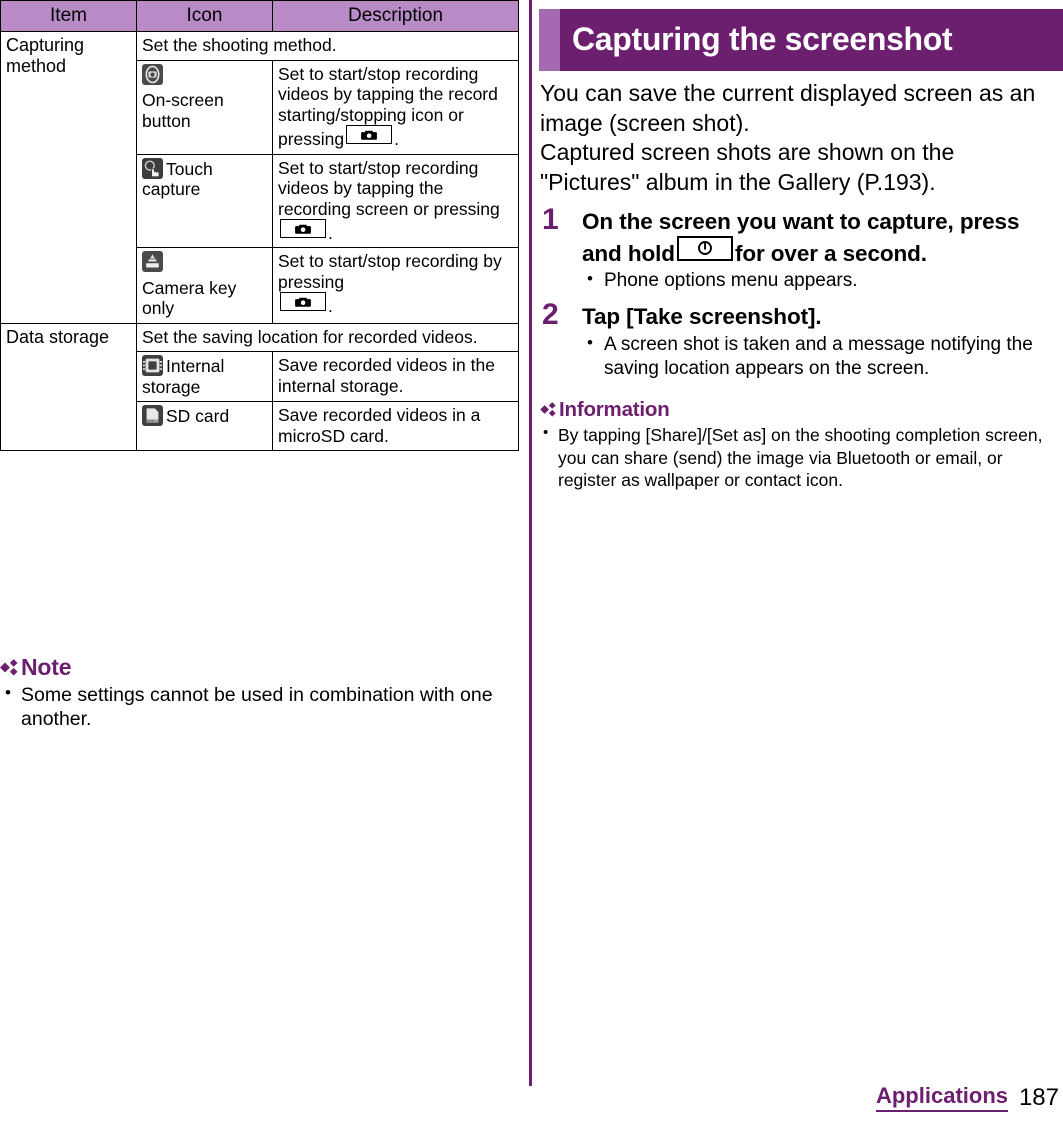 This screenshot has width=1063, height=1126. What do you see at coordinates (704, 248) in the screenshot?
I see `power-key-icon` at bounding box center [704, 248].